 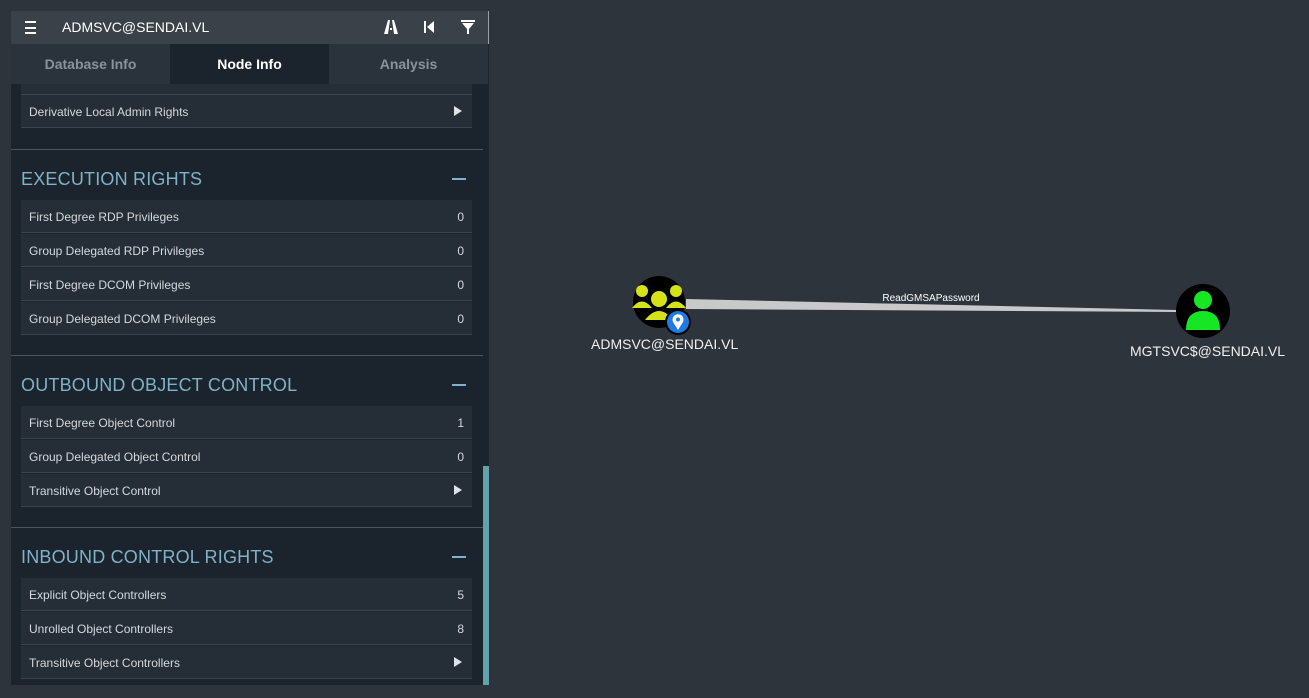 What do you see at coordinates (664, 344) in the screenshot?
I see `node-label-admsvc: ADMSVC@SENDAI.VL` at bounding box center [664, 344].